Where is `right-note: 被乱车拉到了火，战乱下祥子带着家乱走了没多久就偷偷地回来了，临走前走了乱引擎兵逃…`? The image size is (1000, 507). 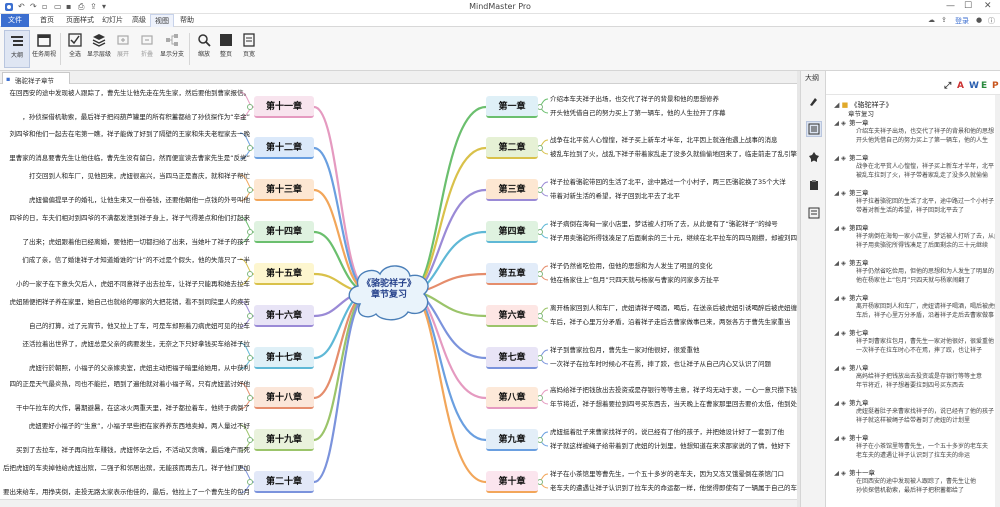 right-note: 被乱车拉到了火，战乱下祥子带着家乱走了没多久就偷偷地回来了，临走前走了乱引擎兵逃… is located at coordinates (673, 154).